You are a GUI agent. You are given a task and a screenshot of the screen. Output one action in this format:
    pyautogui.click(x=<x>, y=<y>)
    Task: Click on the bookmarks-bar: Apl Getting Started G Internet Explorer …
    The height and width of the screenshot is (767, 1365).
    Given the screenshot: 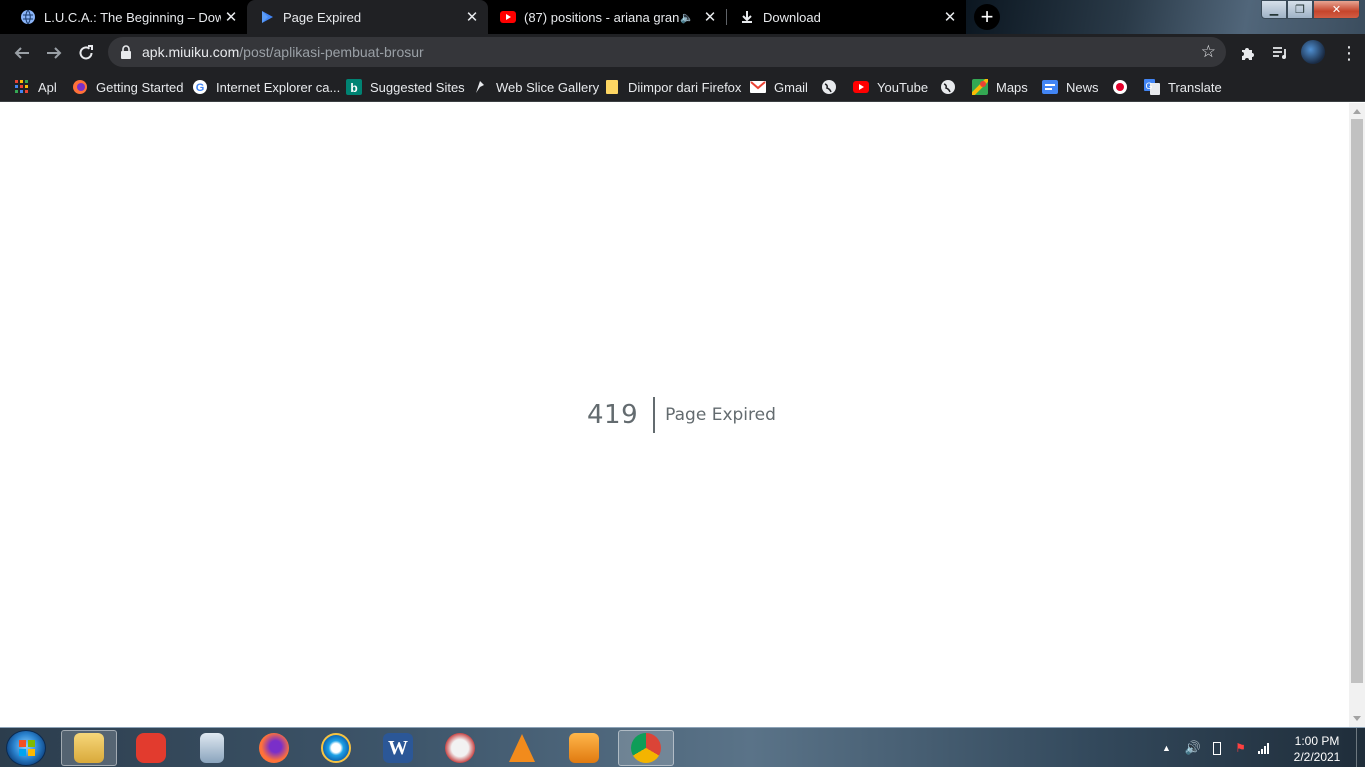 What is the action you would take?
    pyautogui.click(x=682, y=86)
    